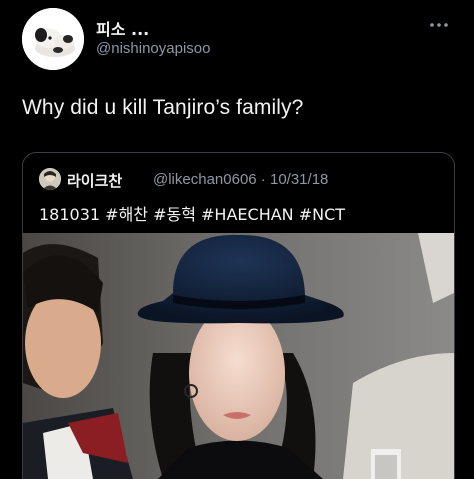 This screenshot has width=474, height=479. I want to click on tweet-text: Why did u kill Tanjiro’s family?, so click(163, 107).